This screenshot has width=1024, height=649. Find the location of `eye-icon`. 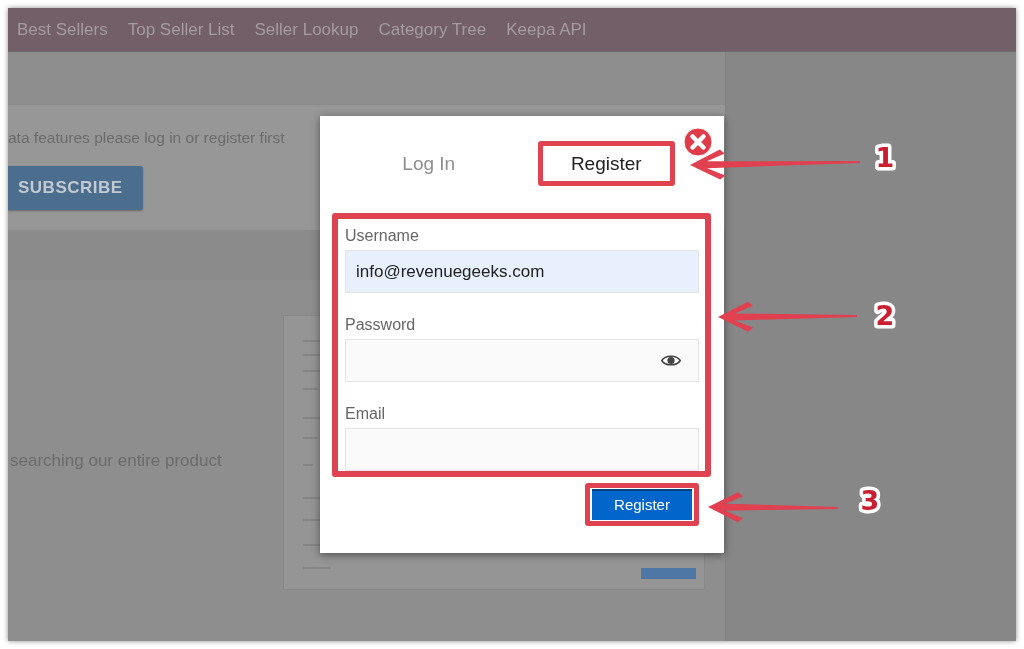

eye-icon is located at coordinates (671, 360).